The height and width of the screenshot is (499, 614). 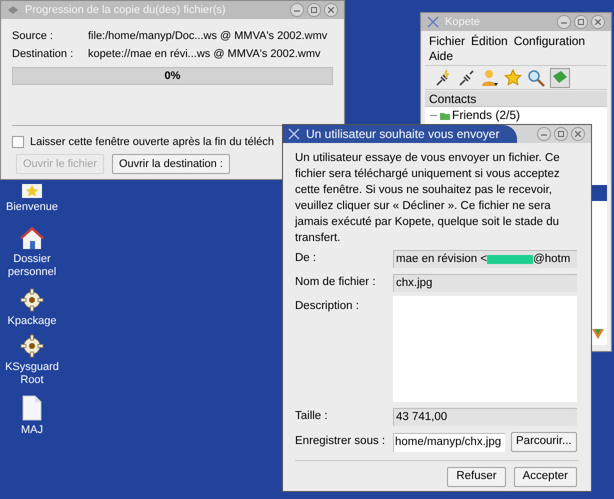 What do you see at coordinates (489, 41) in the screenshot?
I see `menu-item: Édition` at bounding box center [489, 41].